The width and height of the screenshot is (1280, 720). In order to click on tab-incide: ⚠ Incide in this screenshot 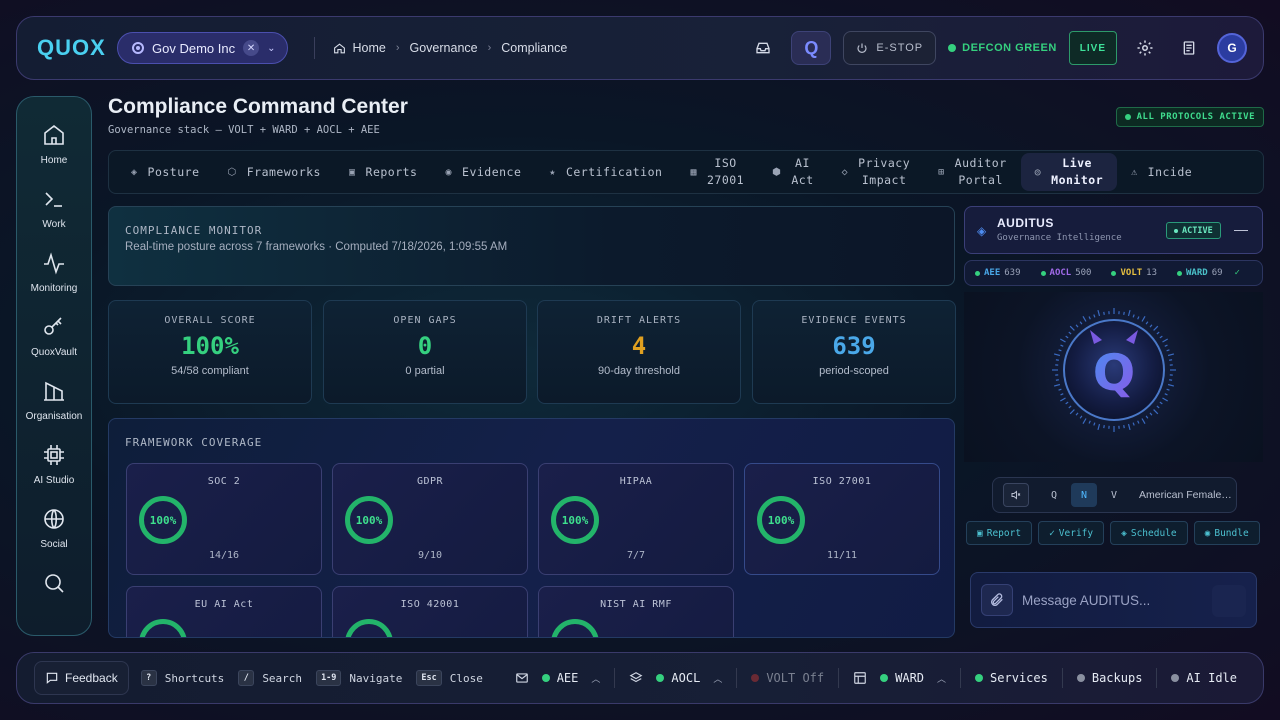, I will do `click(1161, 172)`.